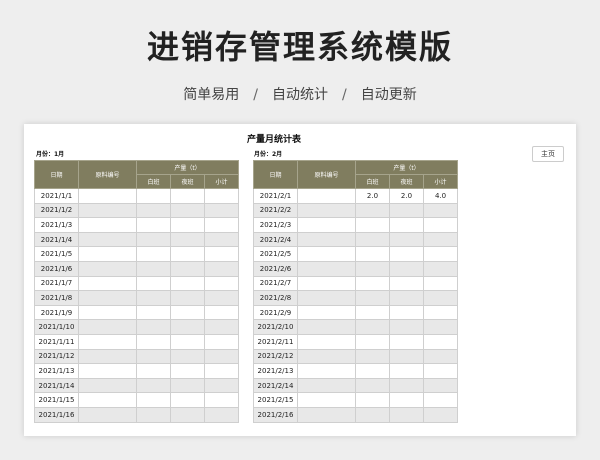 This screenshot has height=460, width=600. Describe the element at coordinates (275, 239) in the screenshot. I see `date-cell: 2021/2/4` at that location.